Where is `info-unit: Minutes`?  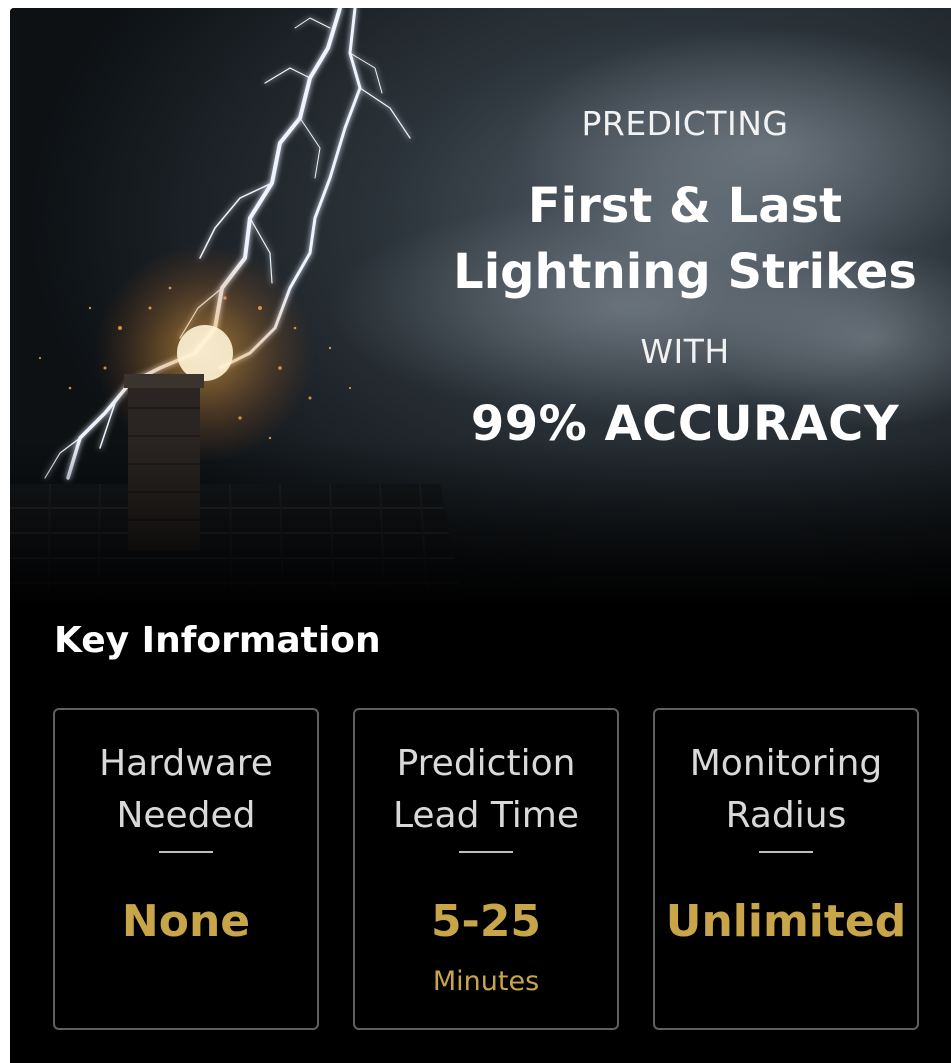 info-unit: Minutes is located at coordinates (486, 981).